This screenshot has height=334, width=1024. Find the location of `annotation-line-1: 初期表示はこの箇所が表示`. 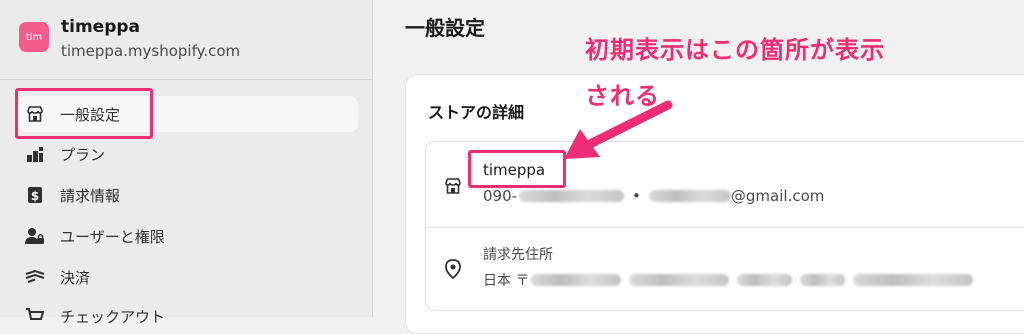

annotation-line-1: 初期表示はこの箇所が表示 is located at coordinates (735, 50).